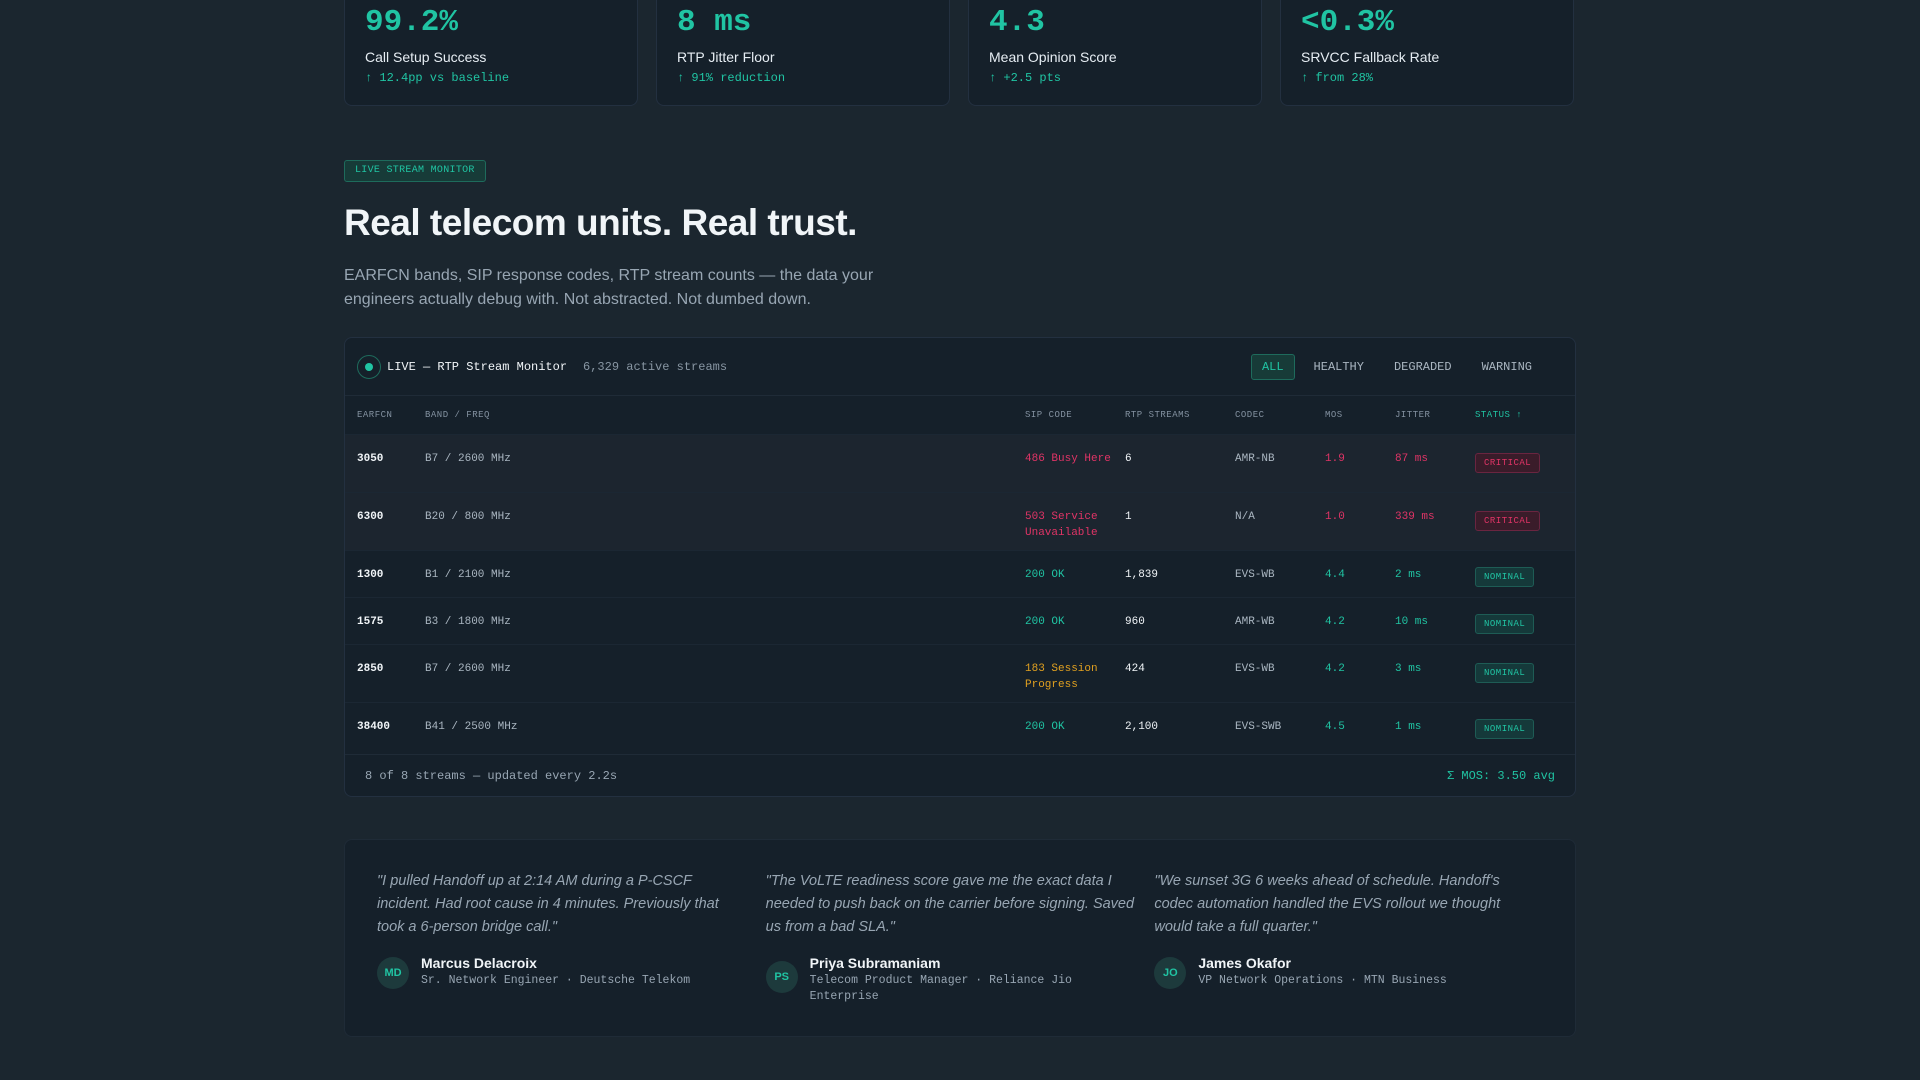 Image resolution: width=1920 pixels, height=1080 pixels. What do you see at coordinates (415, 171) in the screenshot?
I see `section-badge: LIVE STREAM MONITOR` at bounding box center [415, 171].